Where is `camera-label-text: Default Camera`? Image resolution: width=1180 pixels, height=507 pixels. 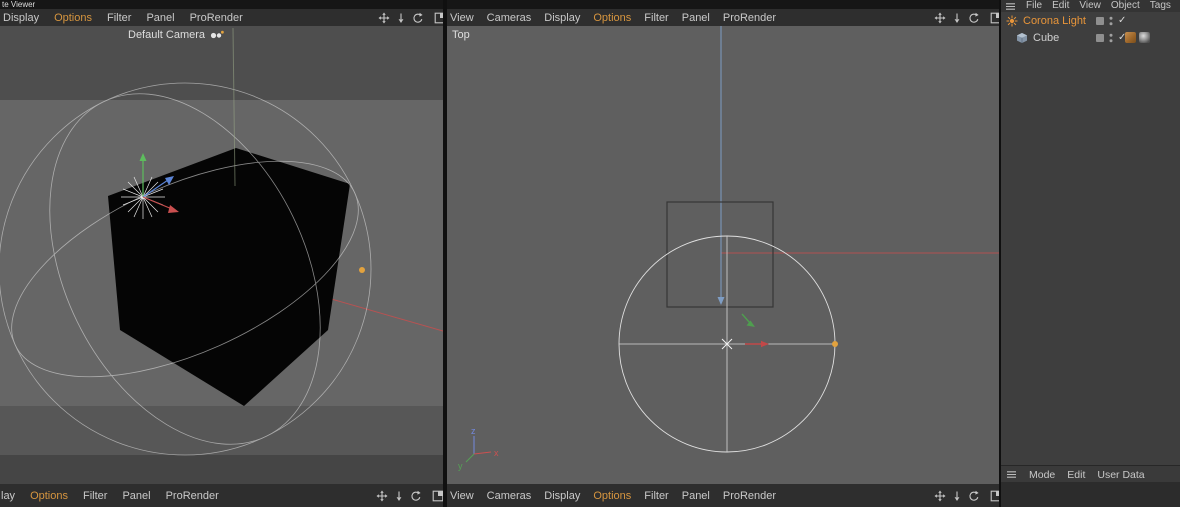
camera-label-text: Default Camera is located at coordinates (167, 35).